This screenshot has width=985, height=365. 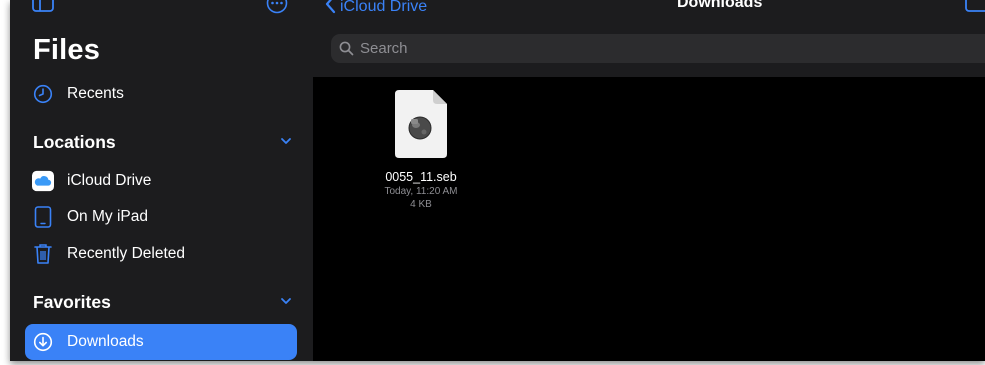 I want to click on ipad-icon, so click(x=43, y=217).